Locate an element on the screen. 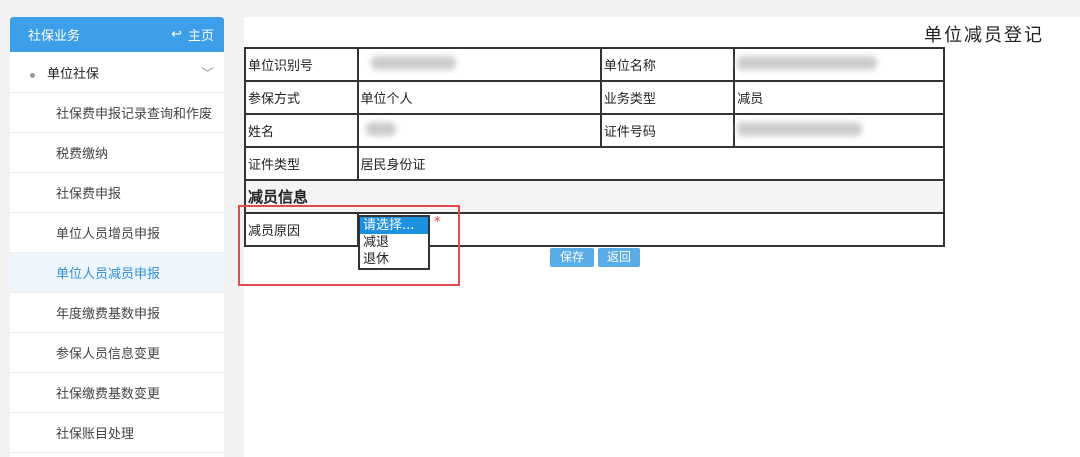 This screenshot has height=457, width=1080. back-button: 返回 is located at coordinates (619, 257).